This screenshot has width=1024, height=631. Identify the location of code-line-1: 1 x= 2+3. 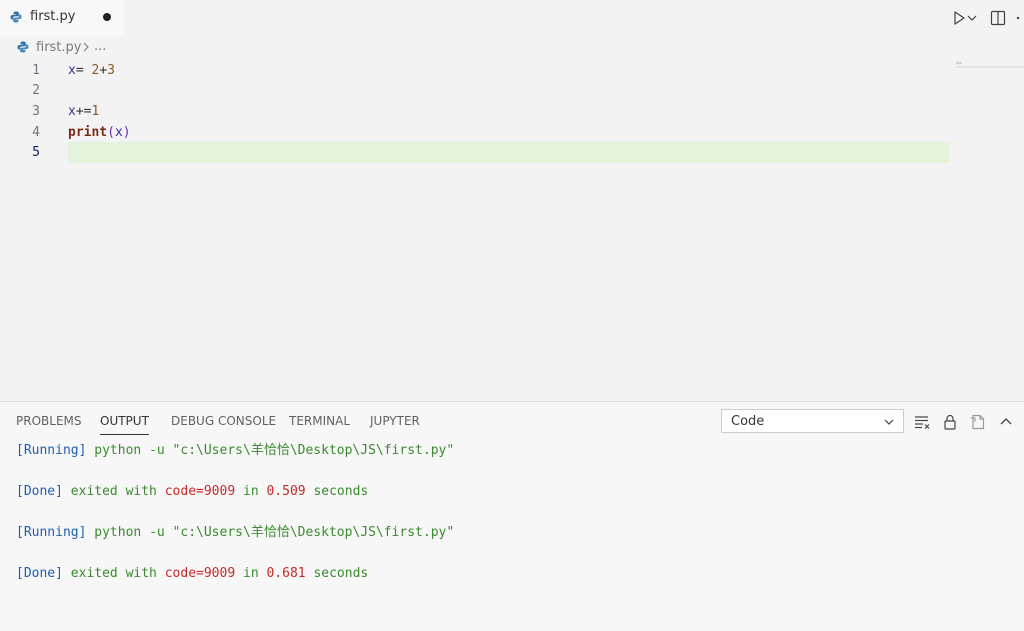
(480, 70).